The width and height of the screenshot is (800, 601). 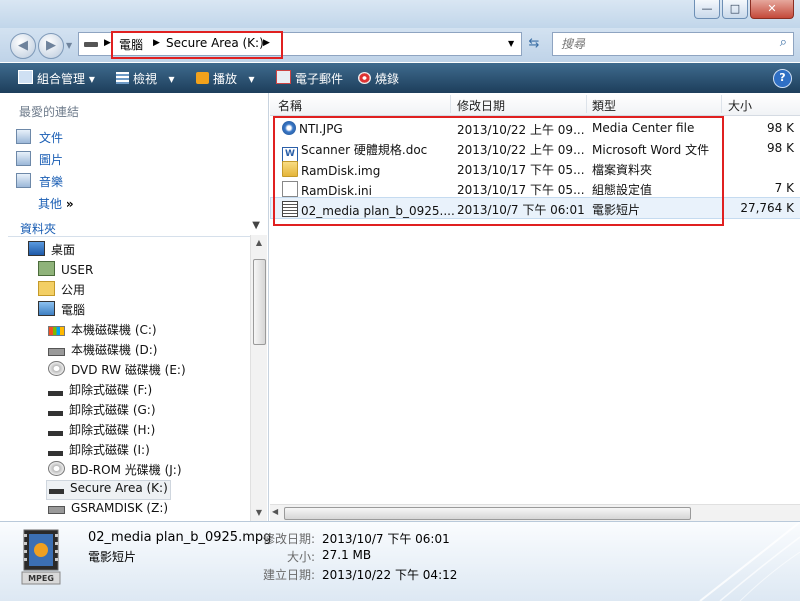 What do you see at coordinates (51, 182) in the screenshot?
I see `favorite-music-label: 音樂` at bounding box center [51, 182].